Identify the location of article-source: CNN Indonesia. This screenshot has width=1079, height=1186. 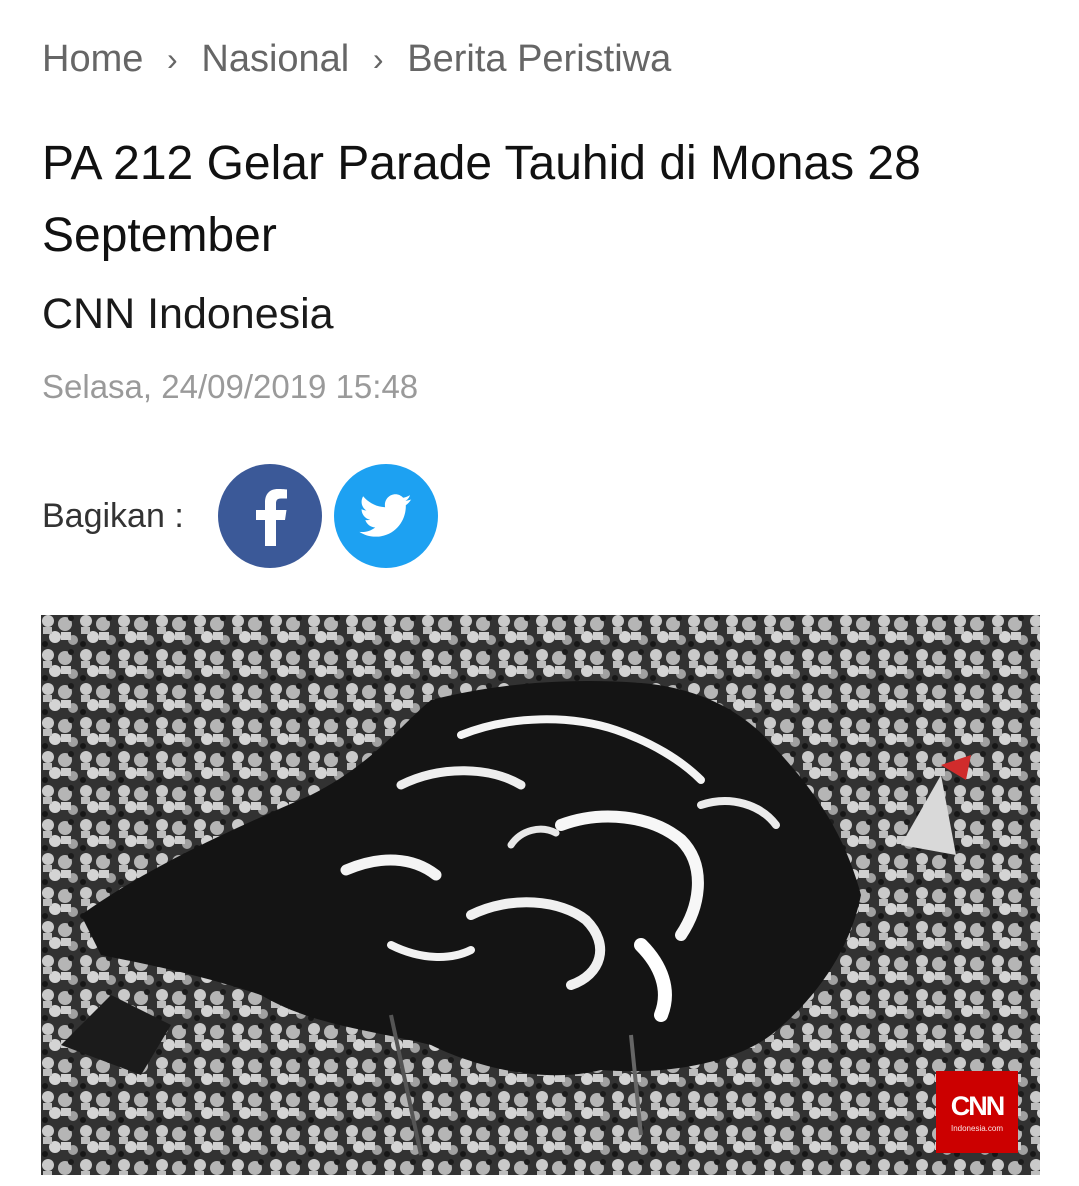
(188, 314).